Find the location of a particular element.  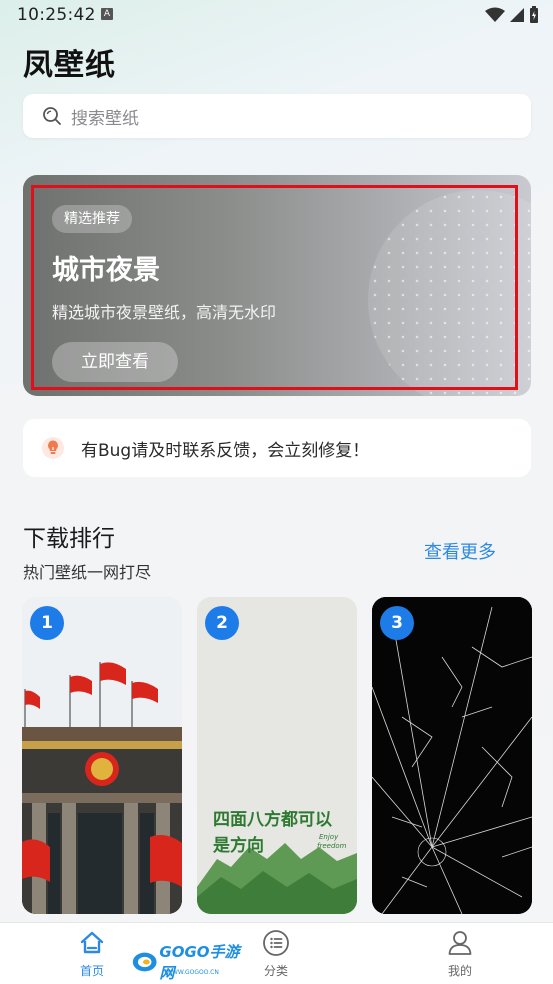

notification-icon: A is located at coordinates (107, 14).